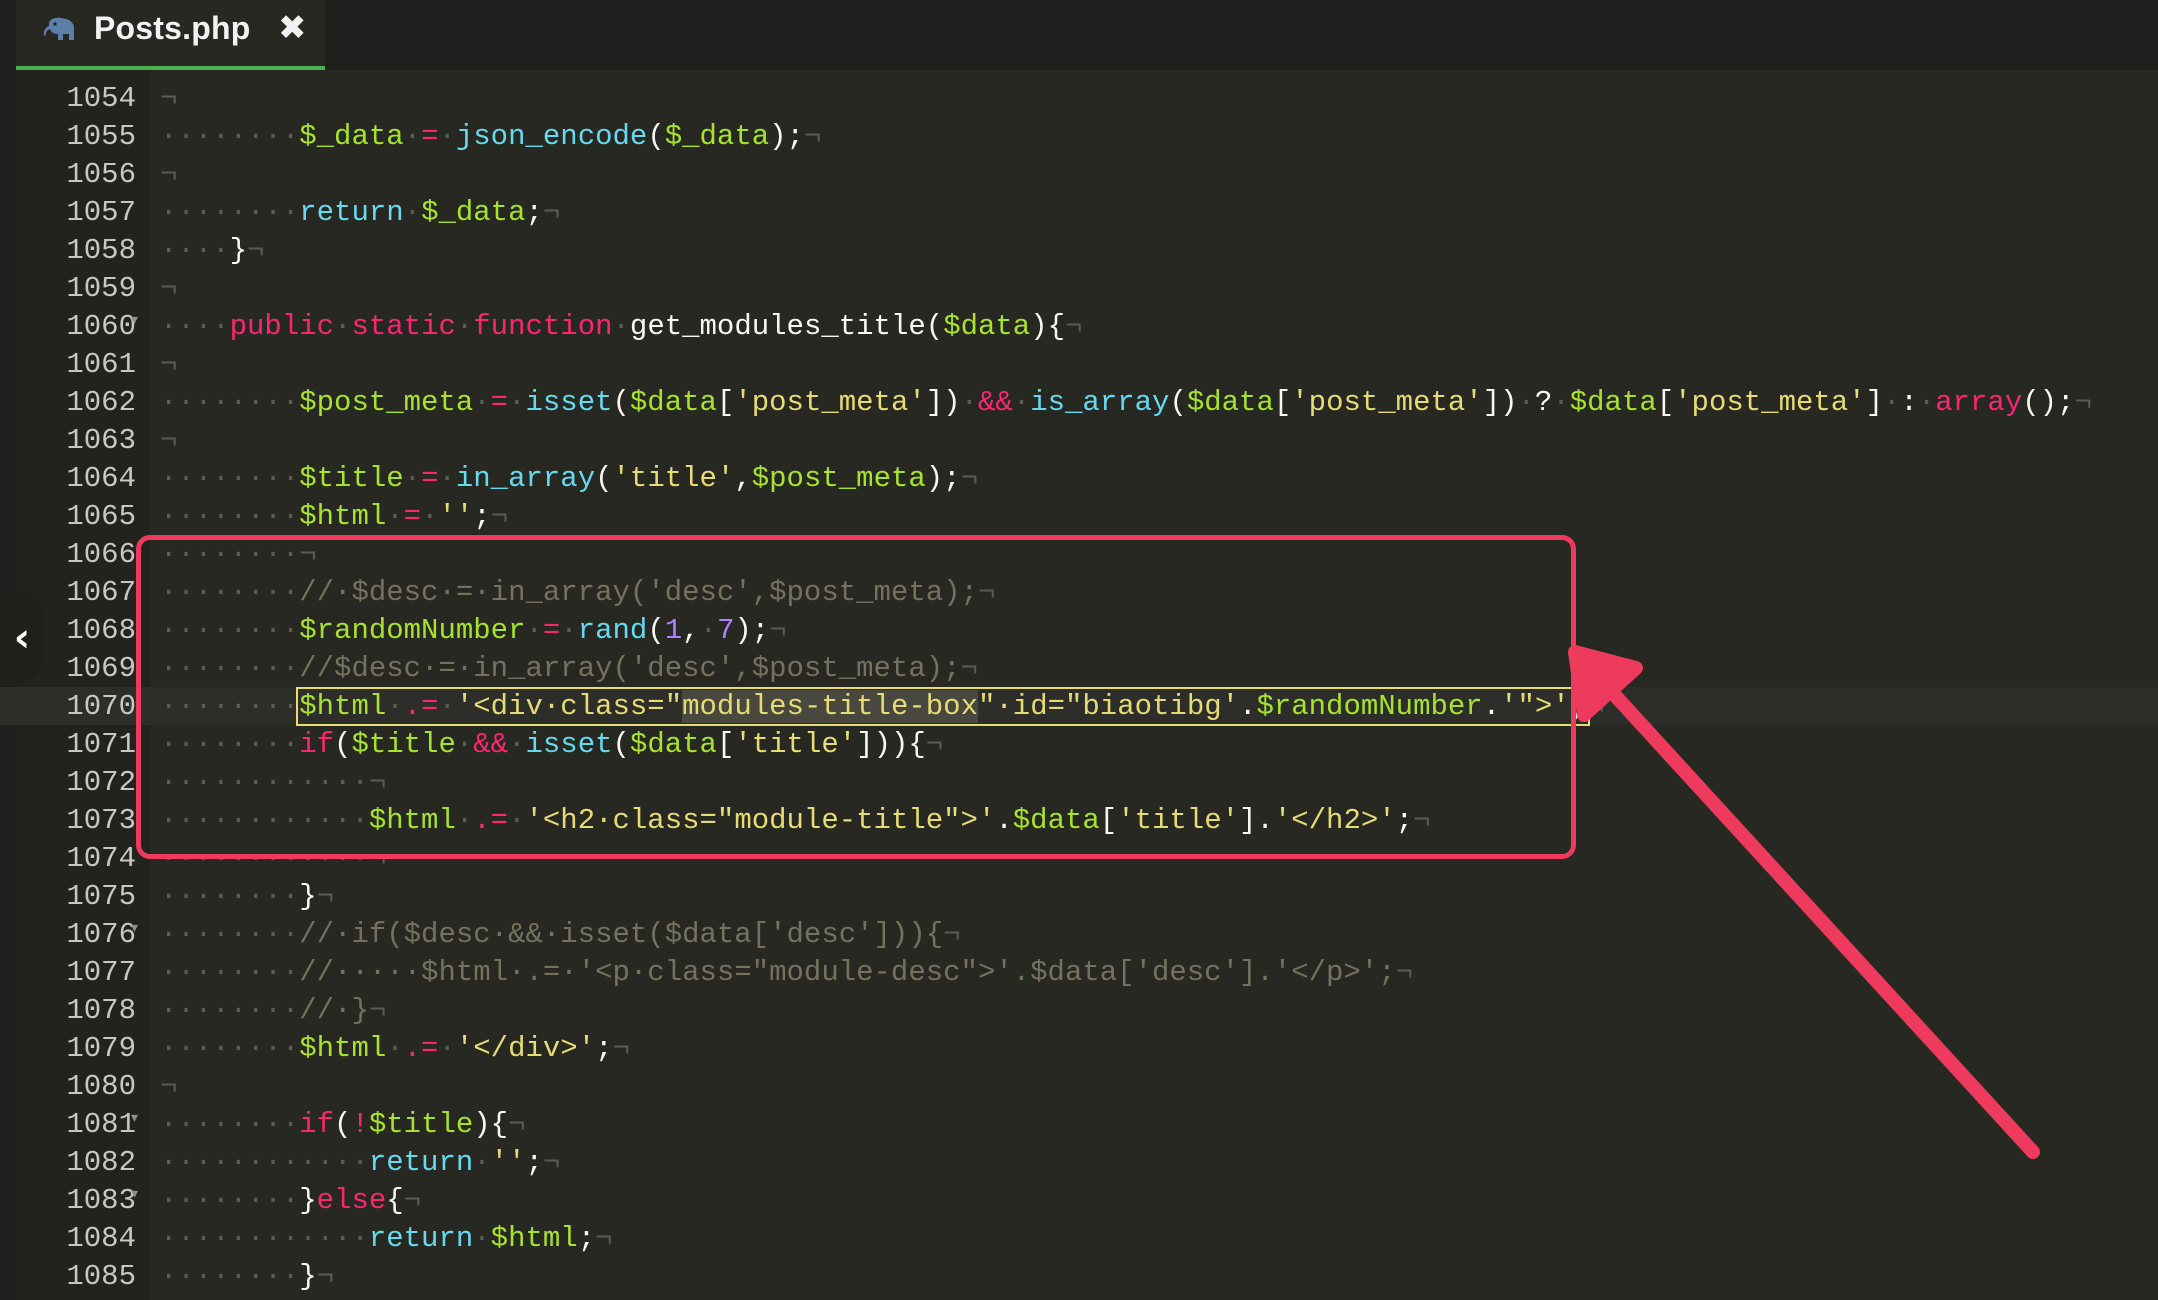 Image resolution: width=2158 pixels, height=1300 pixels. Describe the element at coordinates (1821, 921) in the screenshot. I see `annotation-arrow-shaft` at that location.